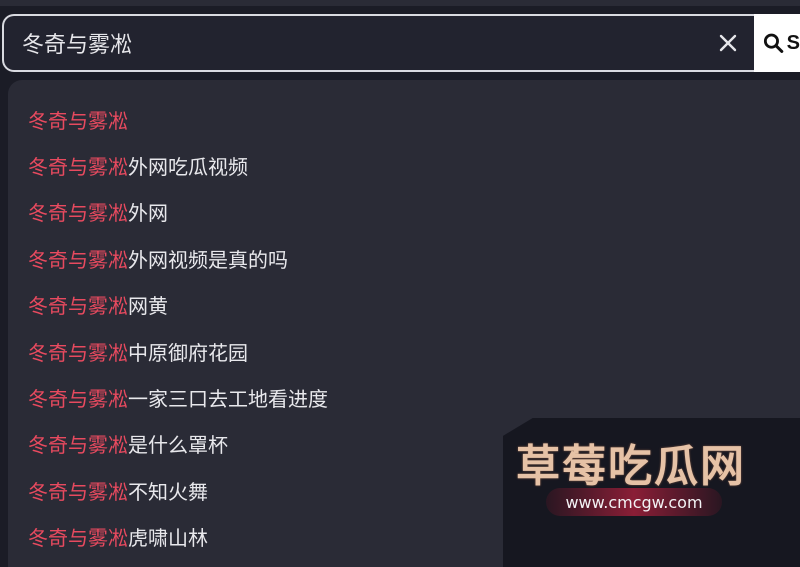  What do you see at coordinates (773, 43) in the screenshot?
I see `search-icon` at bounding box center [773, 43].